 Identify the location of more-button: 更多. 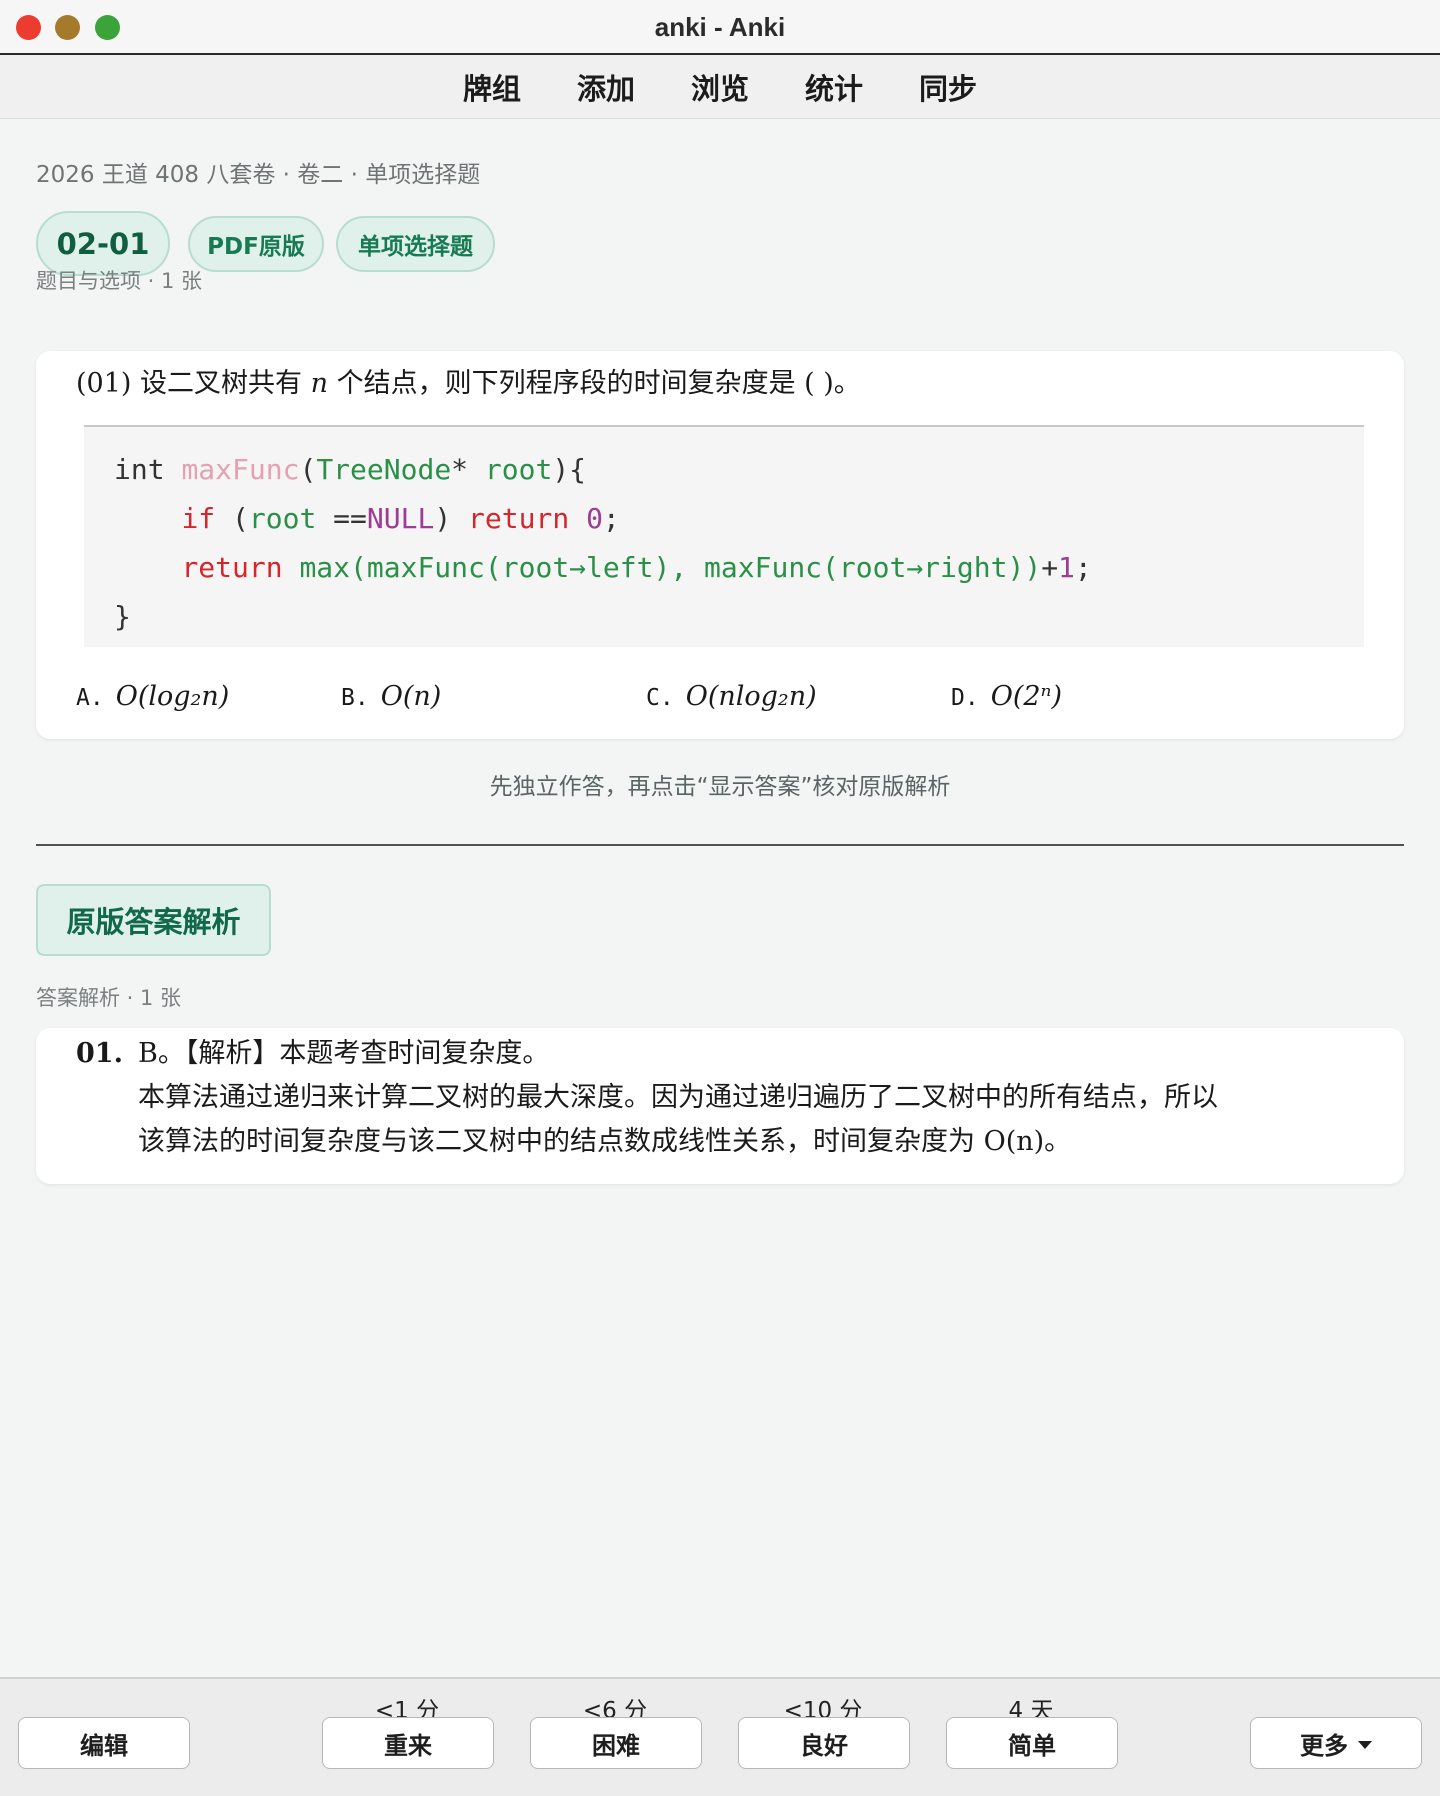
(1336, 1743).